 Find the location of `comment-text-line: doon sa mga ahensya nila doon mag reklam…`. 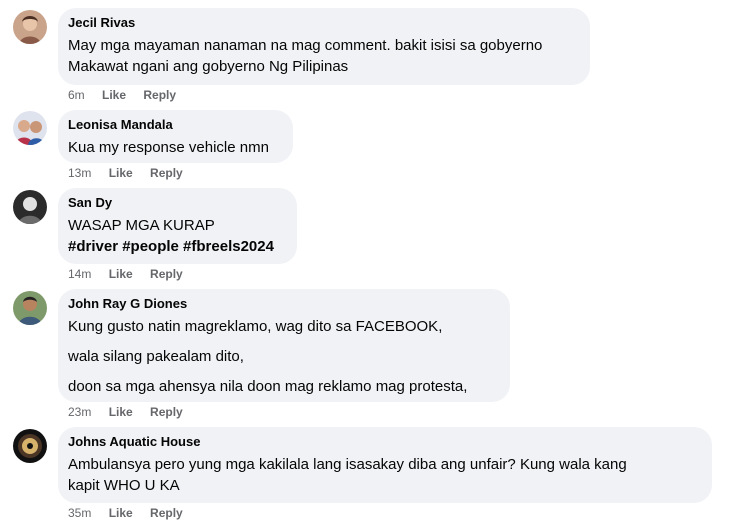

comment-text-line: doon sa mga ahensya nila doon mag reklam… is located at coordinates (268, 386).